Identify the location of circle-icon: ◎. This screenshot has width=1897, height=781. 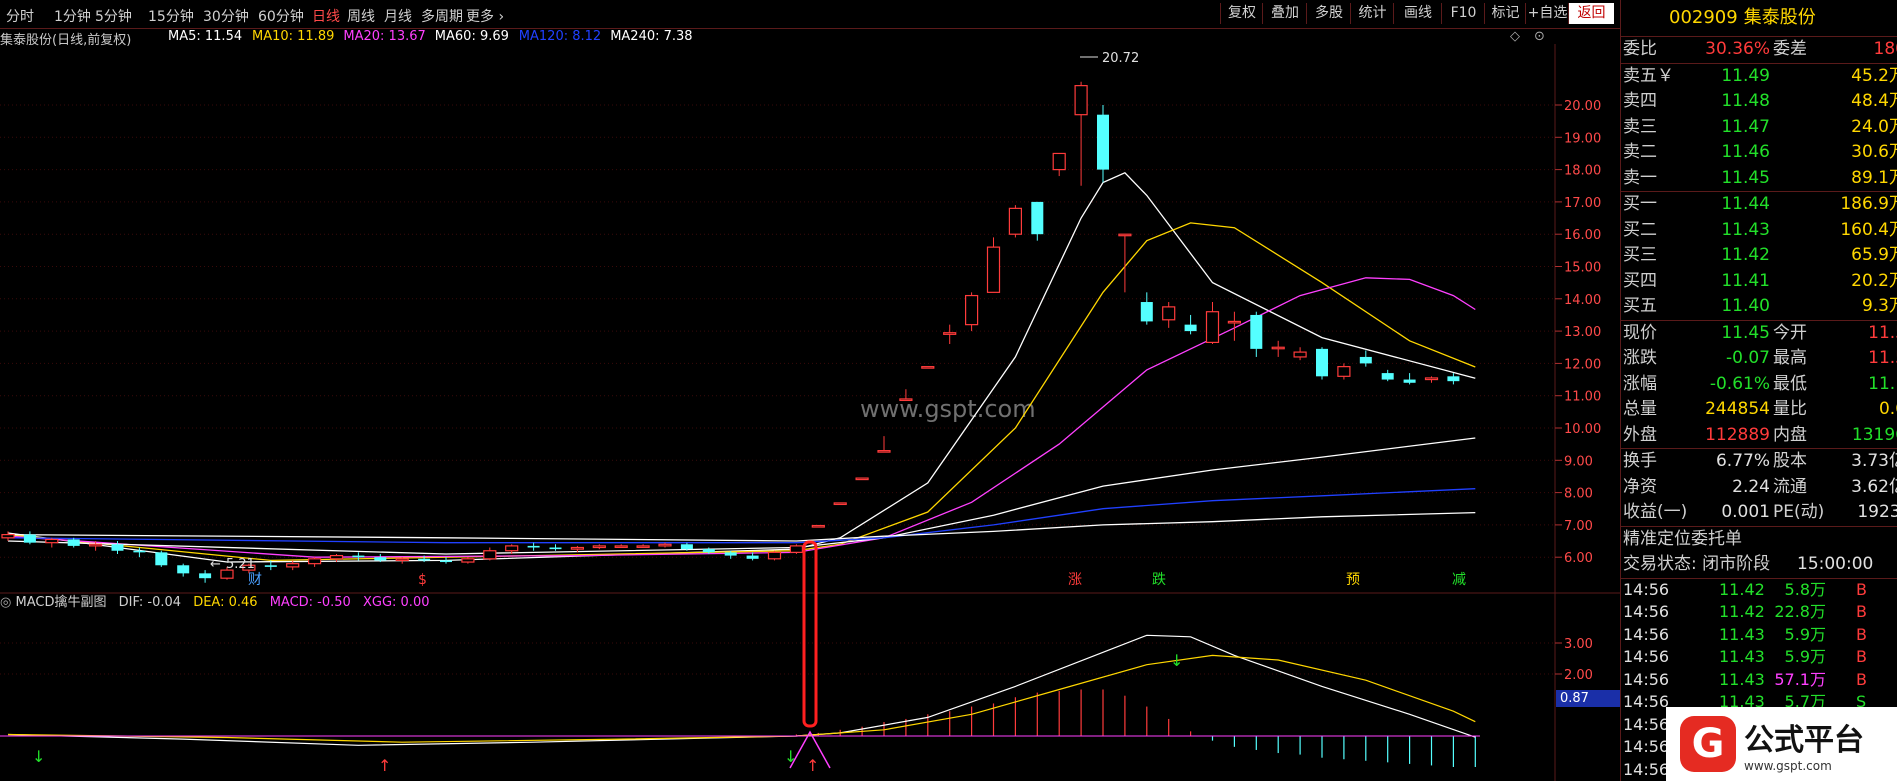
(8, 602).